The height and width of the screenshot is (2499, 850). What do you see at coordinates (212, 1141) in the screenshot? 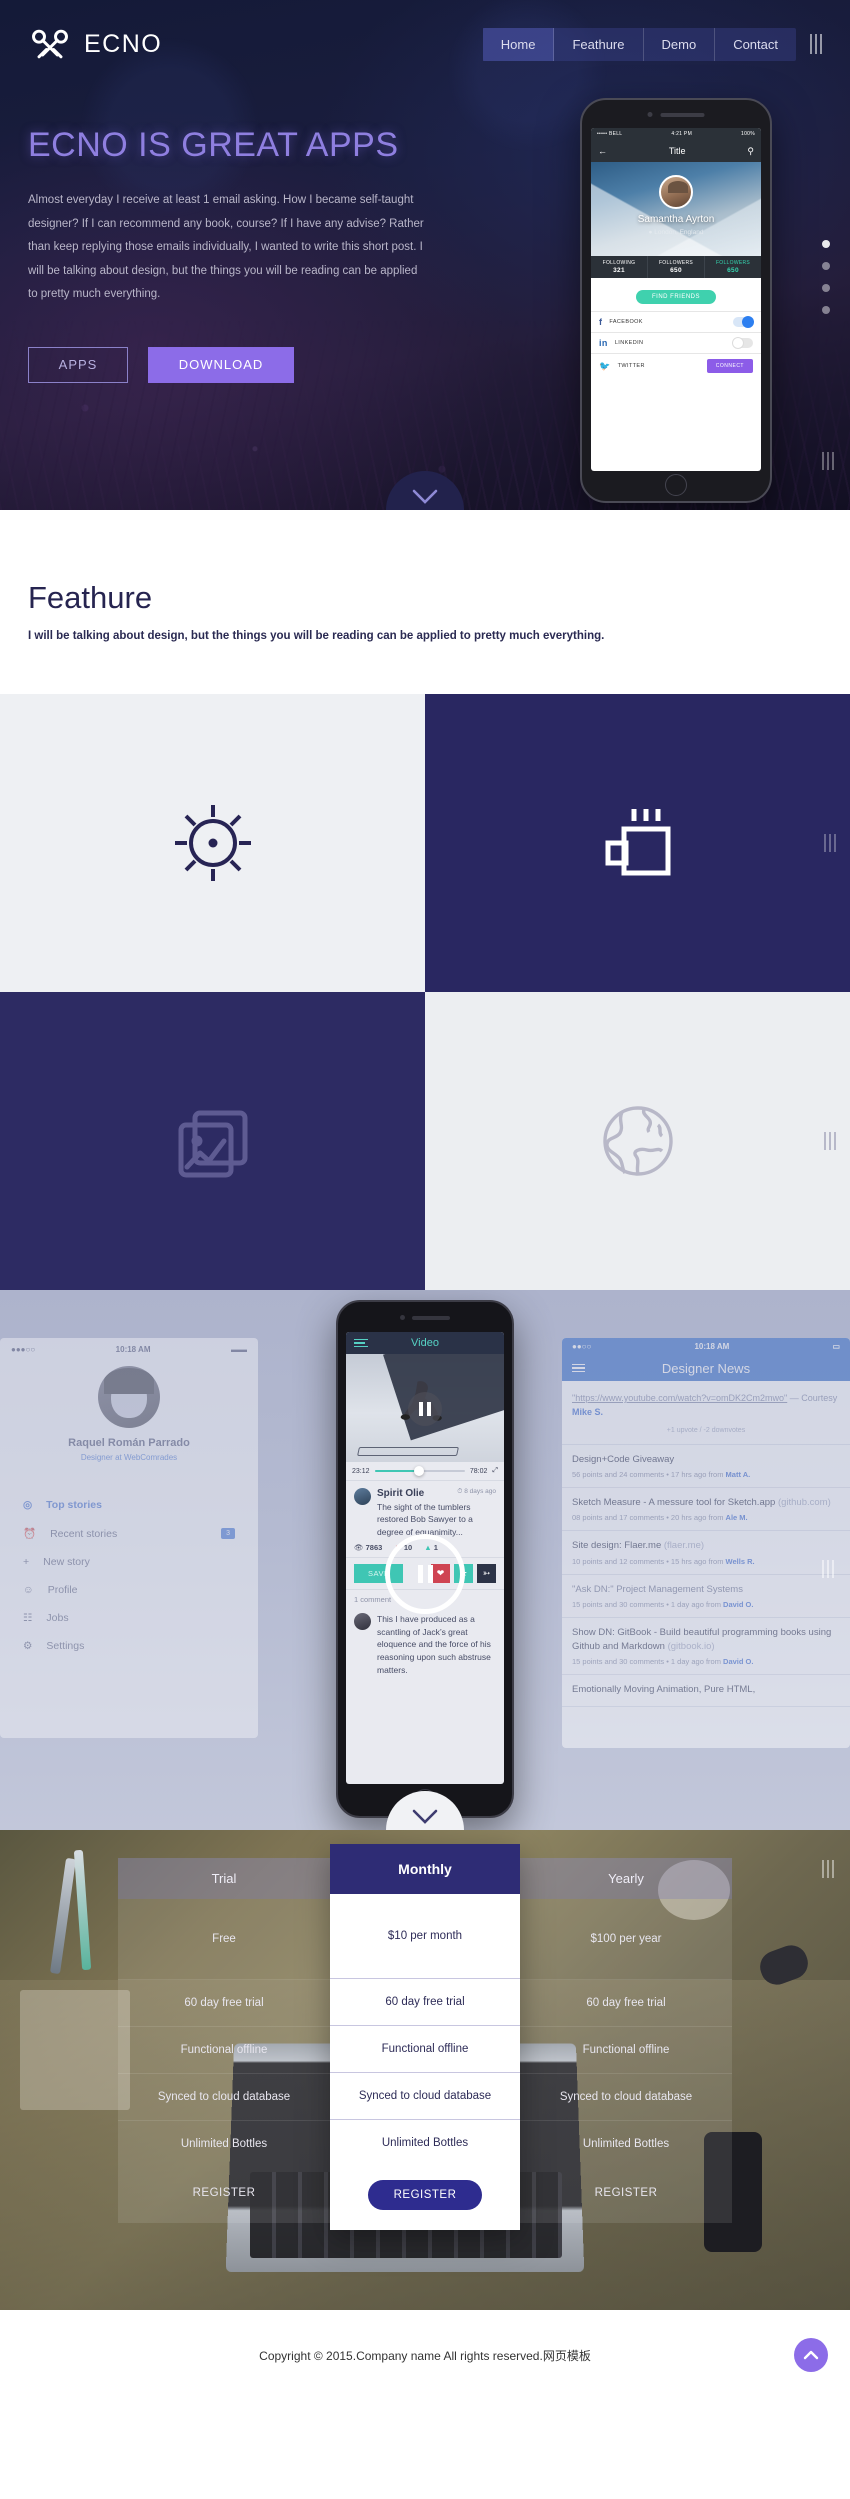
I see `feature-cell-gallery` at bounding box center [212, 1141].